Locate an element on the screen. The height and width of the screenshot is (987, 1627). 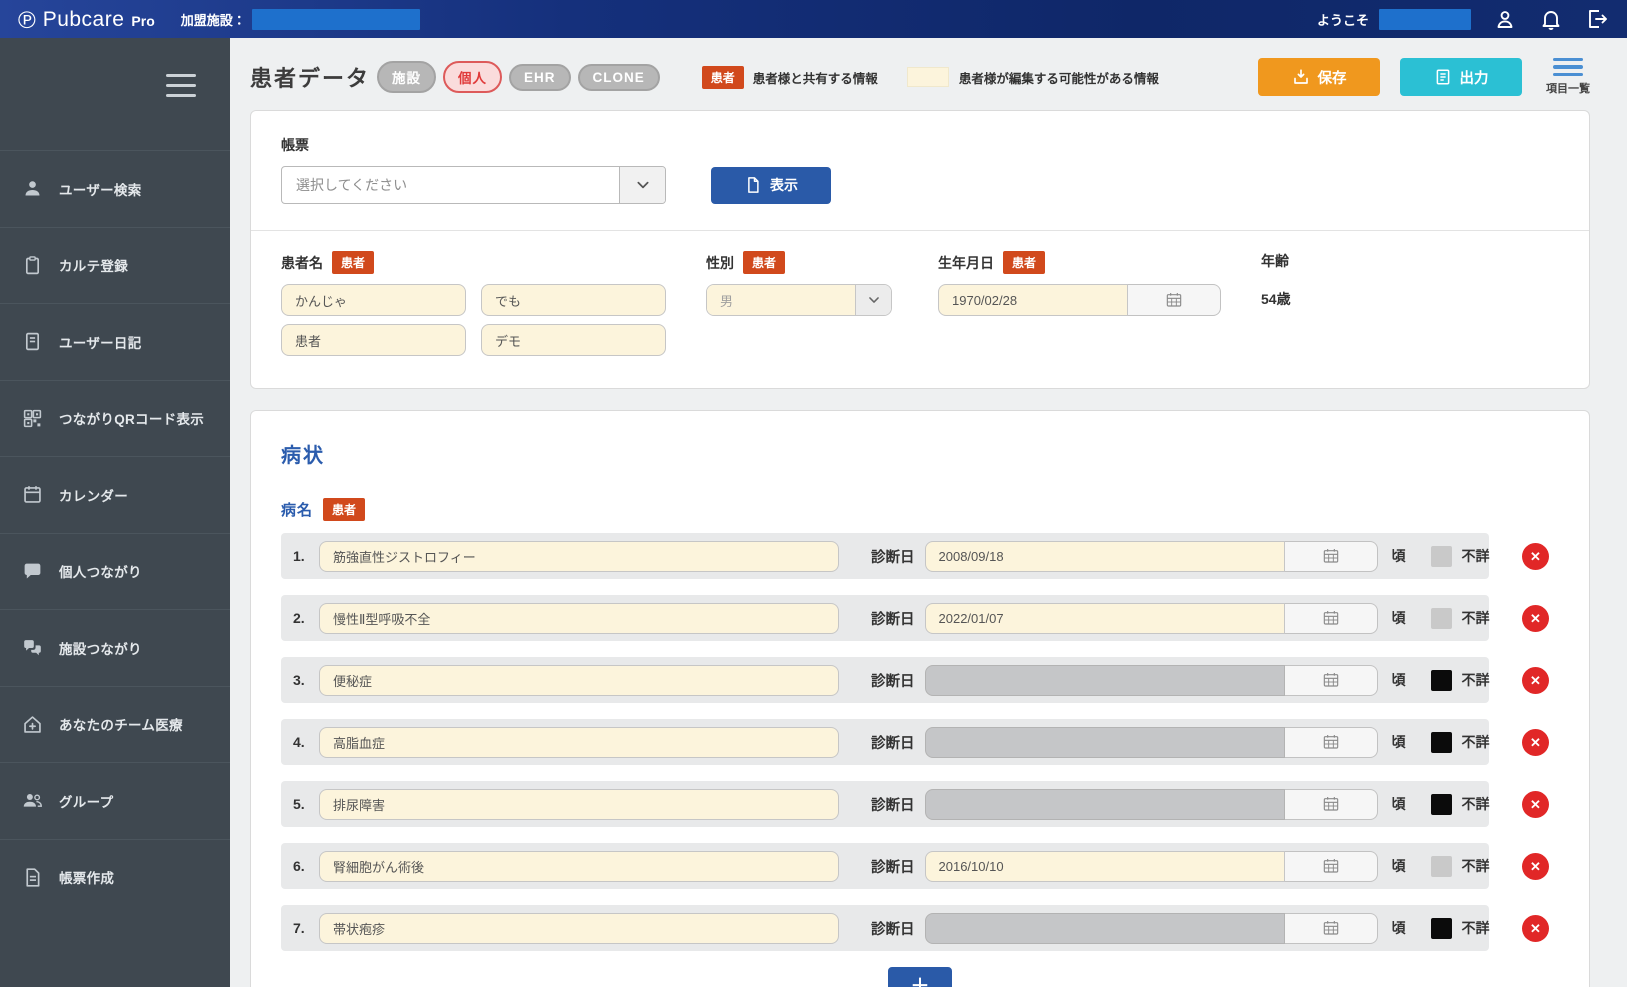
report-select-placeholder: 選択してください is located at coordinates (352, 185).